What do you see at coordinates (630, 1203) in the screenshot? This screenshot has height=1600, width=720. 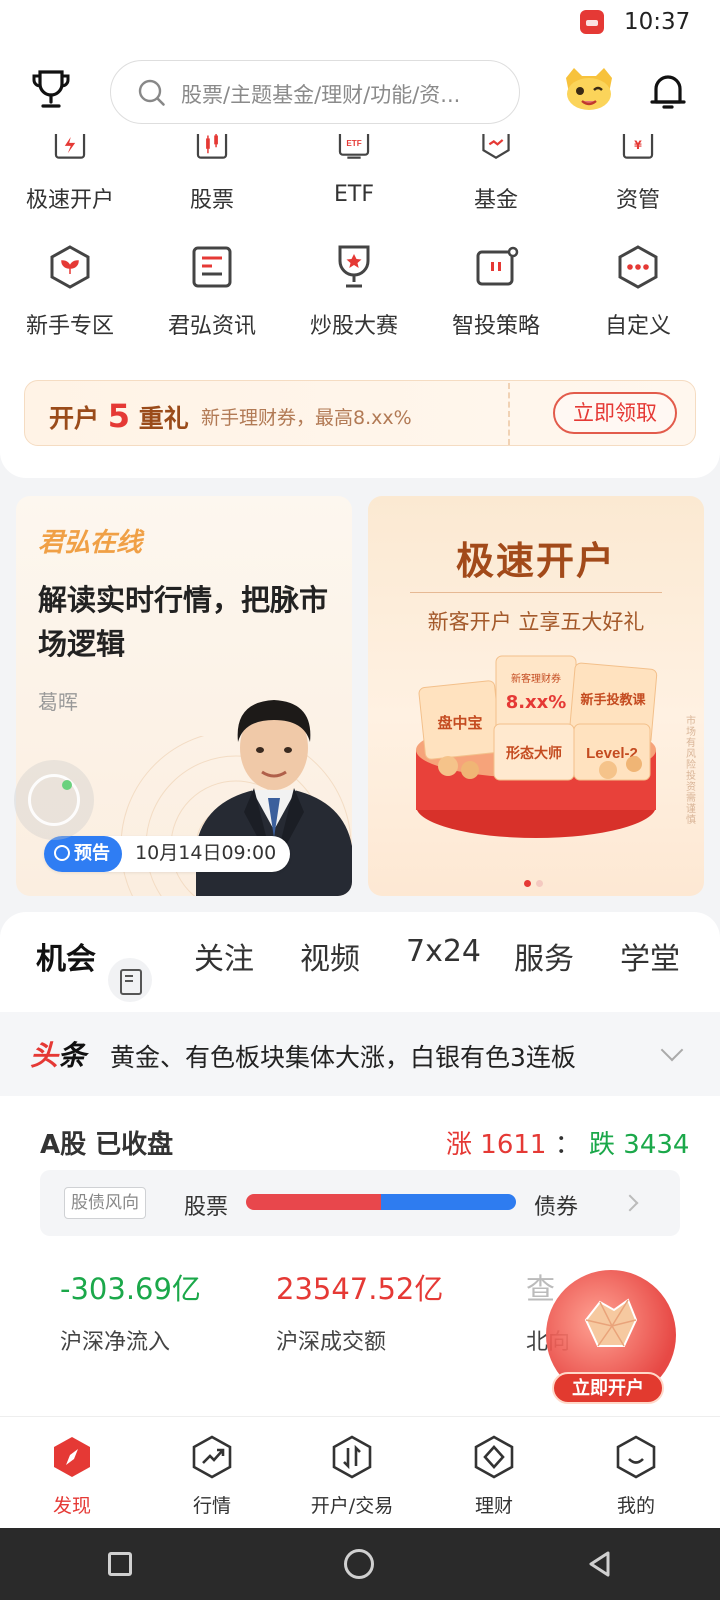 I see `chevron-right-icon` at bounding box center [630, 1203].